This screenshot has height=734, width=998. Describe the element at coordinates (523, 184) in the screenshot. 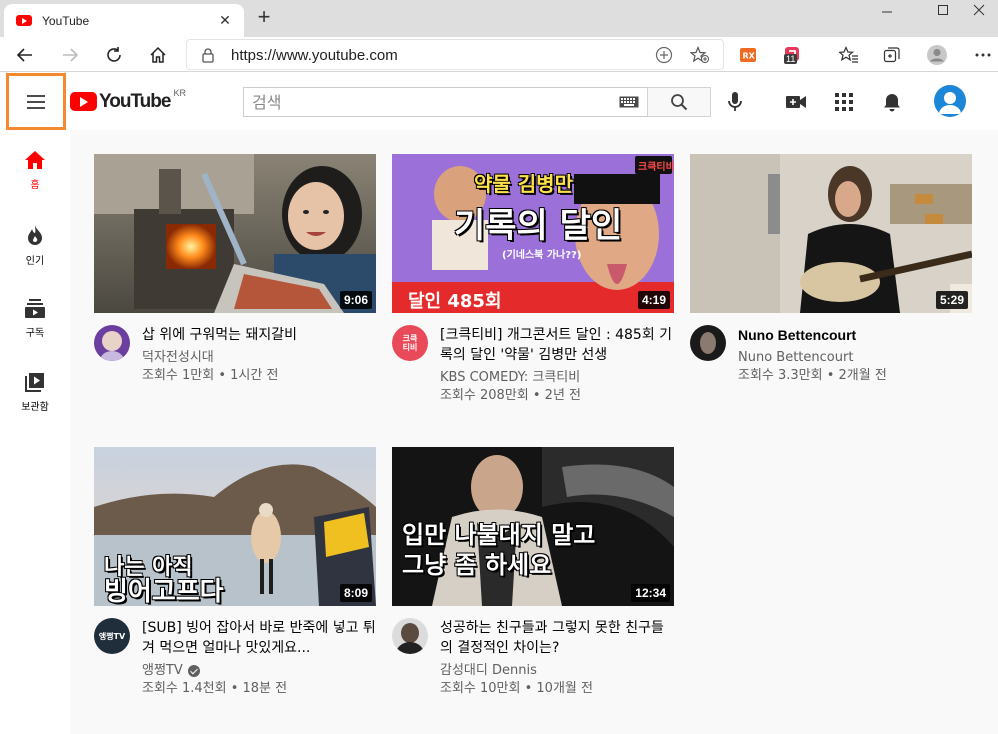

I see `thumbnail-caption-top: 약물 김병만` at that location.